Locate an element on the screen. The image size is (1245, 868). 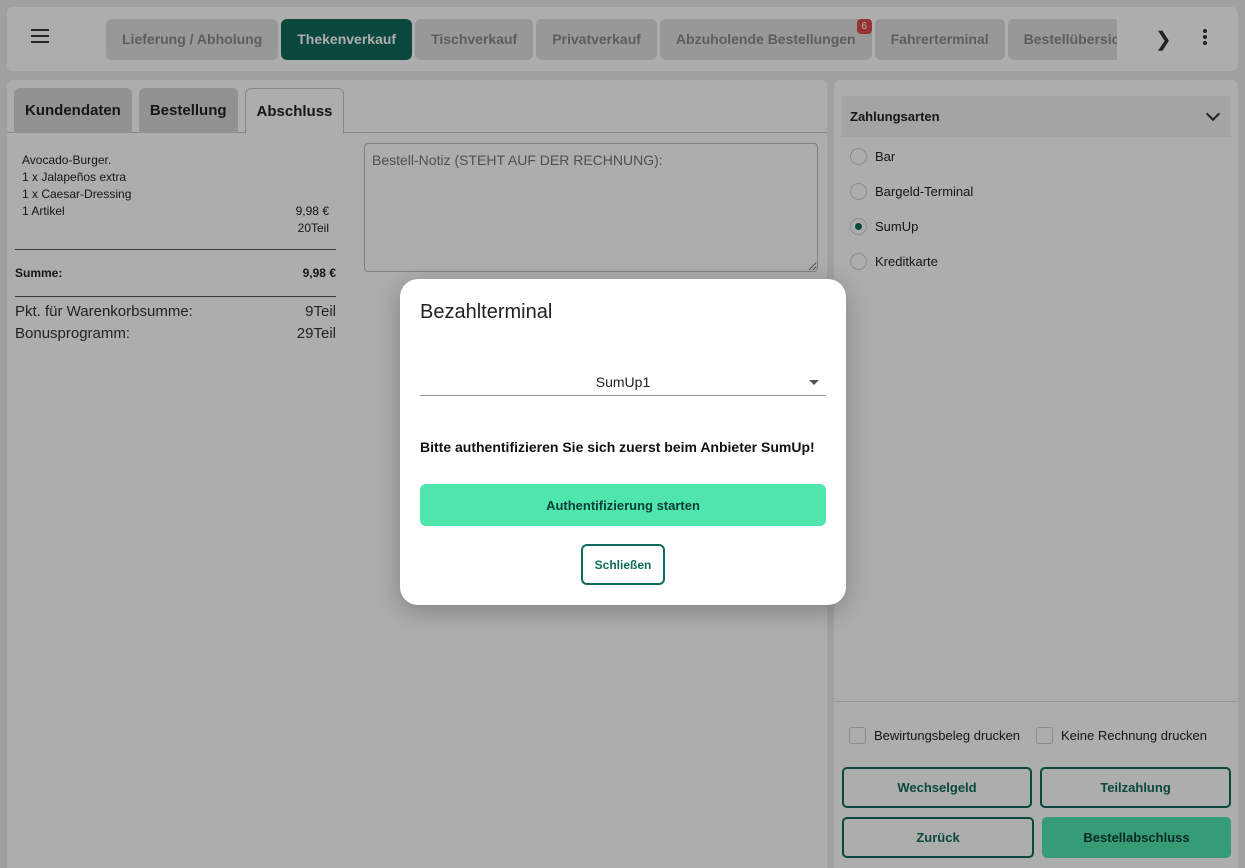
close-button: Schließen is located at coordinates (623, 564).